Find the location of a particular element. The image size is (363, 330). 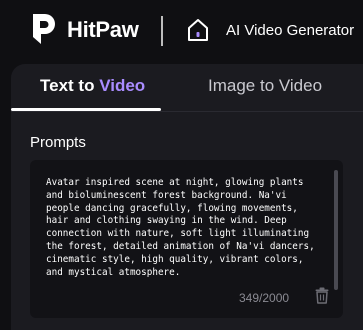

page-title: AI Video Generator is located at coordinates (290, 30).